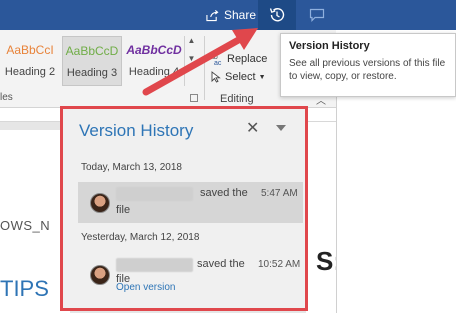 The image size is (456, 313). I want to click on annotation-arrow-icon, so click(200, 62).